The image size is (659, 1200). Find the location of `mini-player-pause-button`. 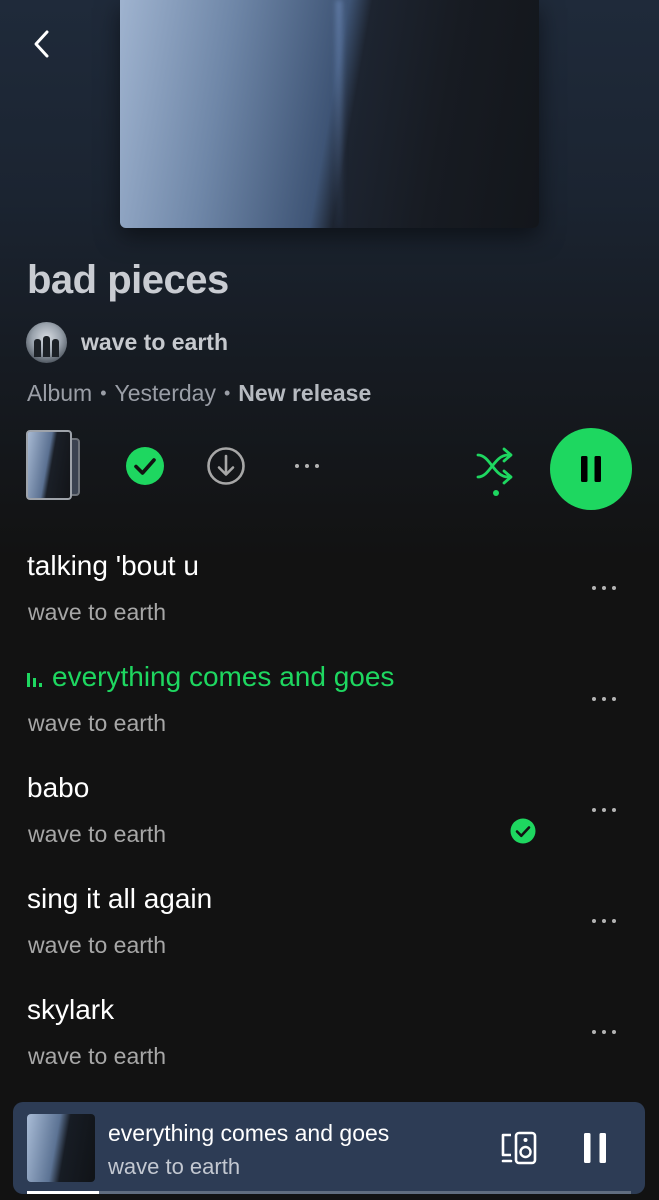

mini-player-pause-button is located at coordinates (595, 1148).